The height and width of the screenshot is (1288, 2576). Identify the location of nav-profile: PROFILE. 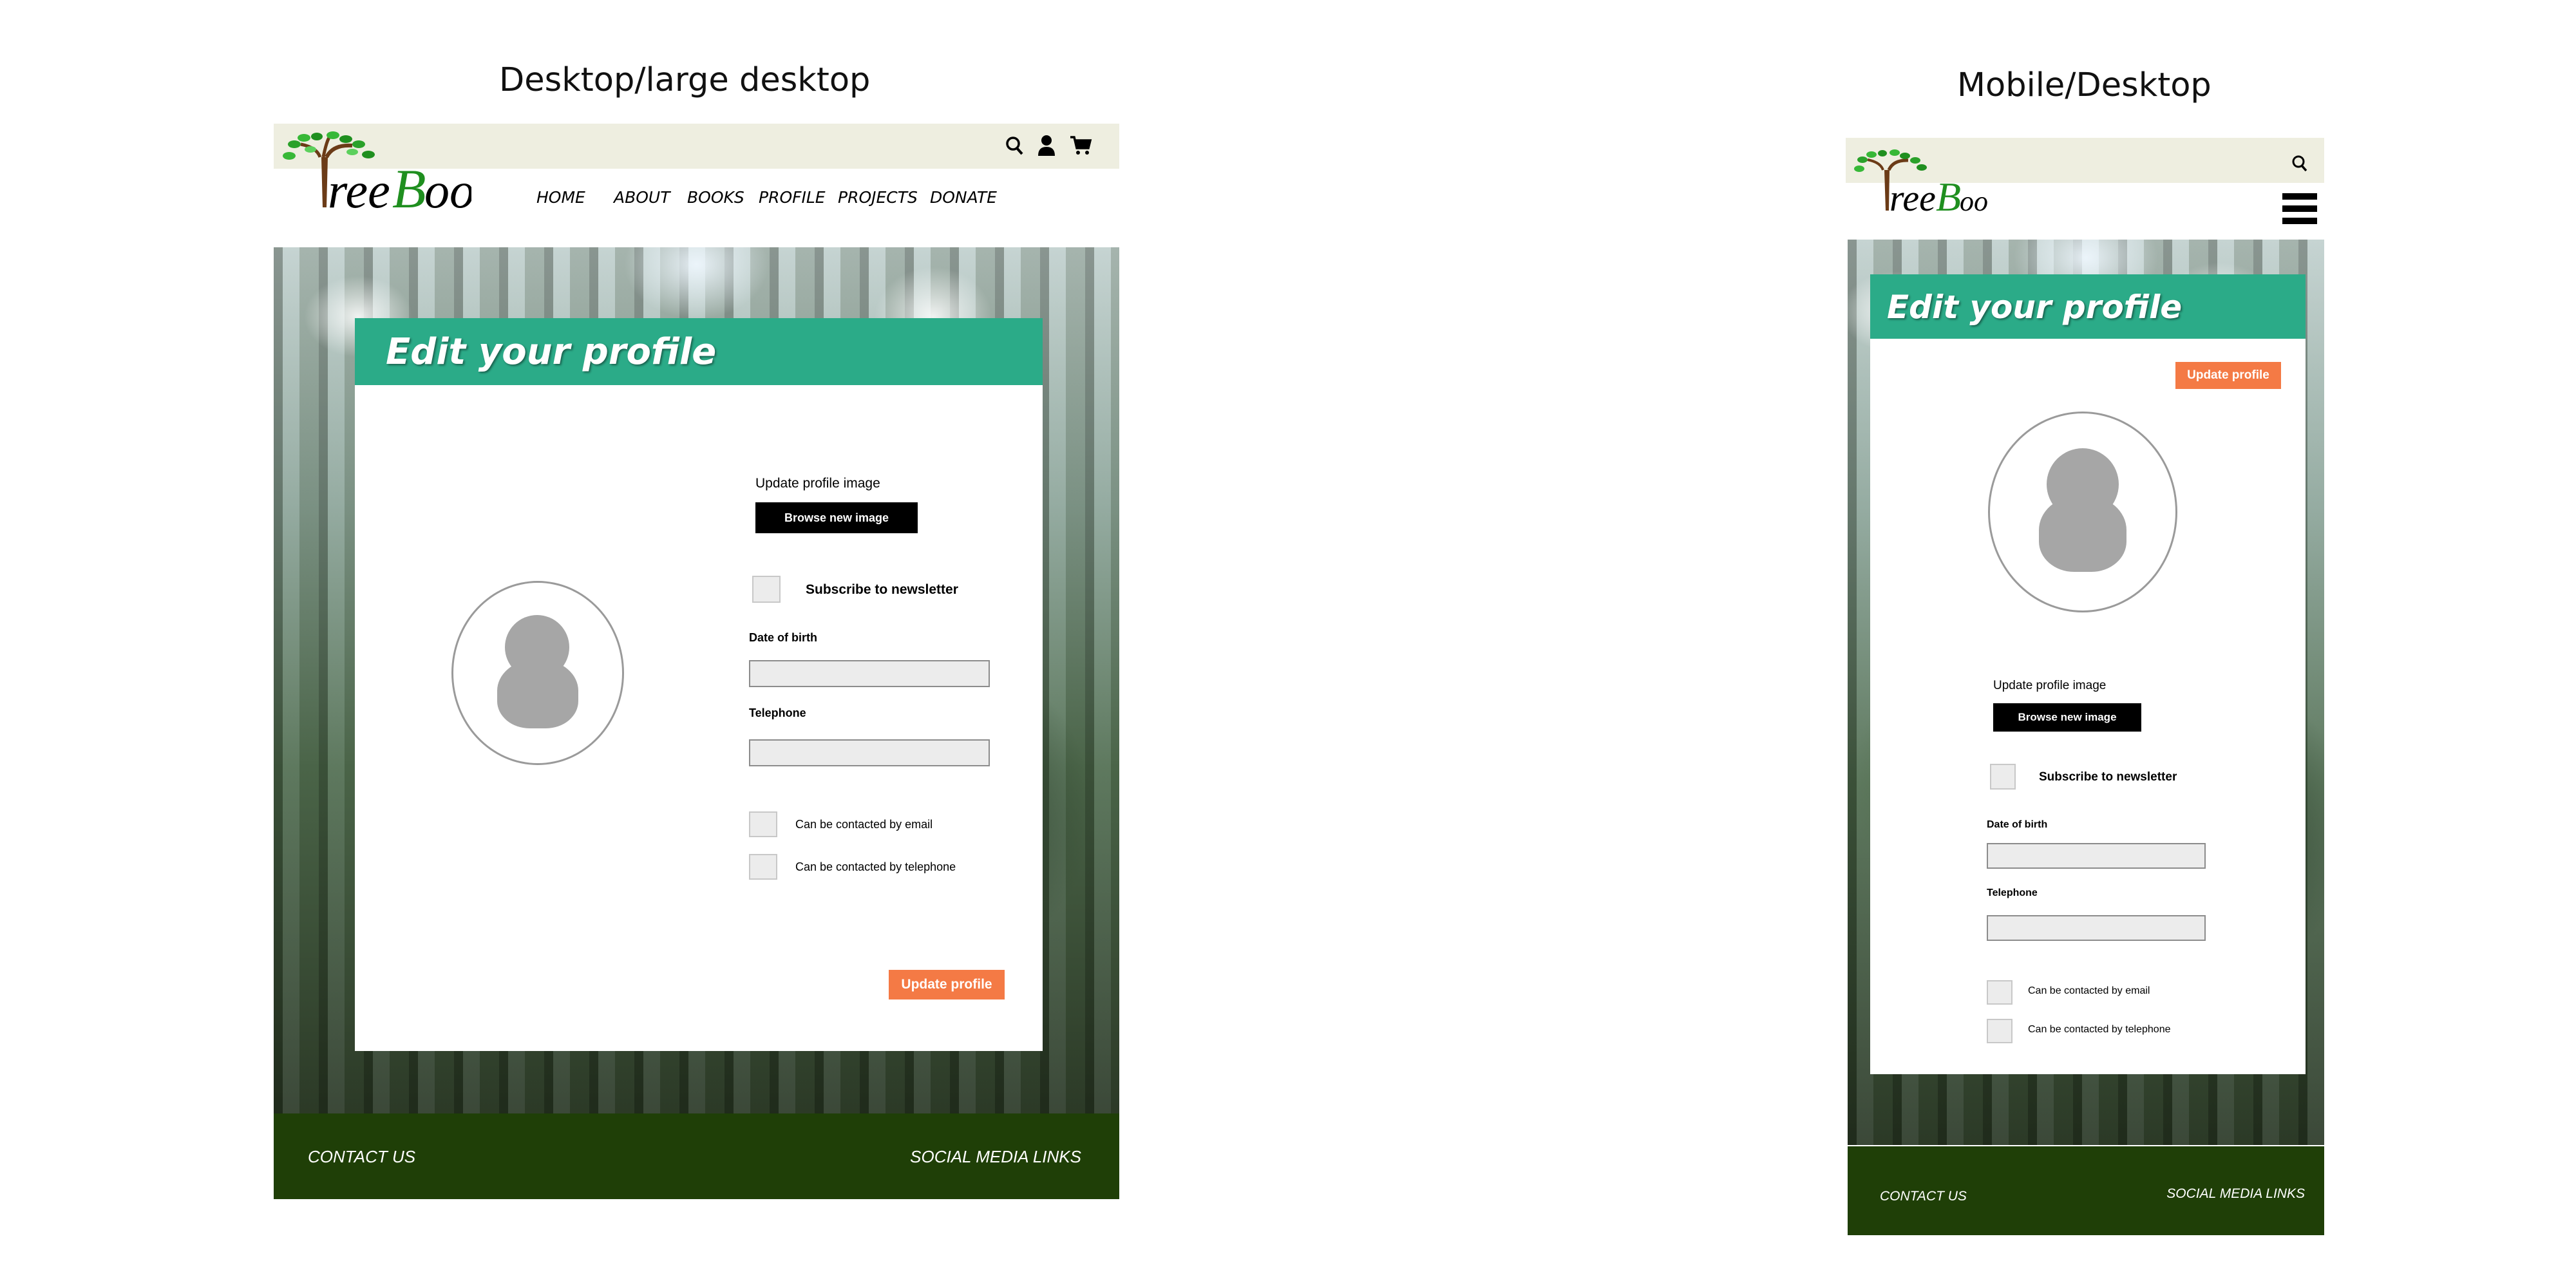
(792, 198).